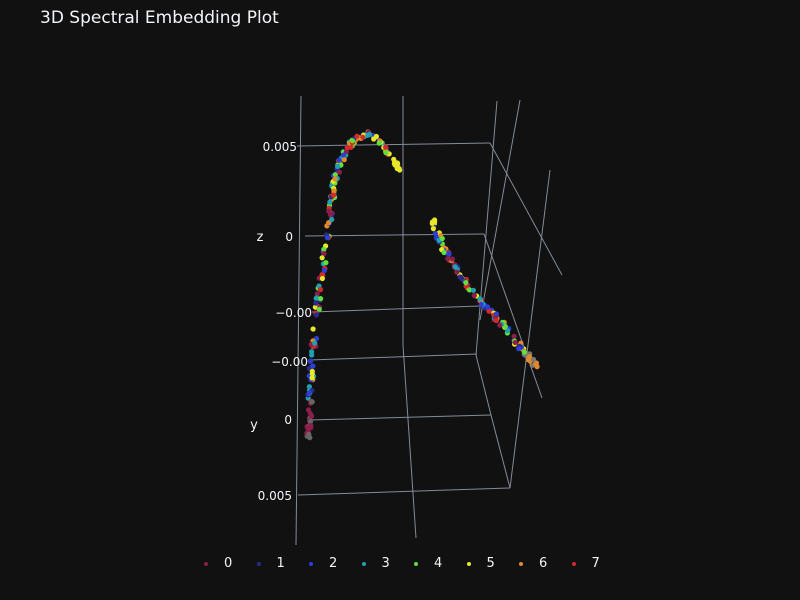 Image resolution: width=800 pixels, height=600 pixels. Describe the element at coordinates (543, 563) in the screenshot. I see `legend-label: 6` at that location.